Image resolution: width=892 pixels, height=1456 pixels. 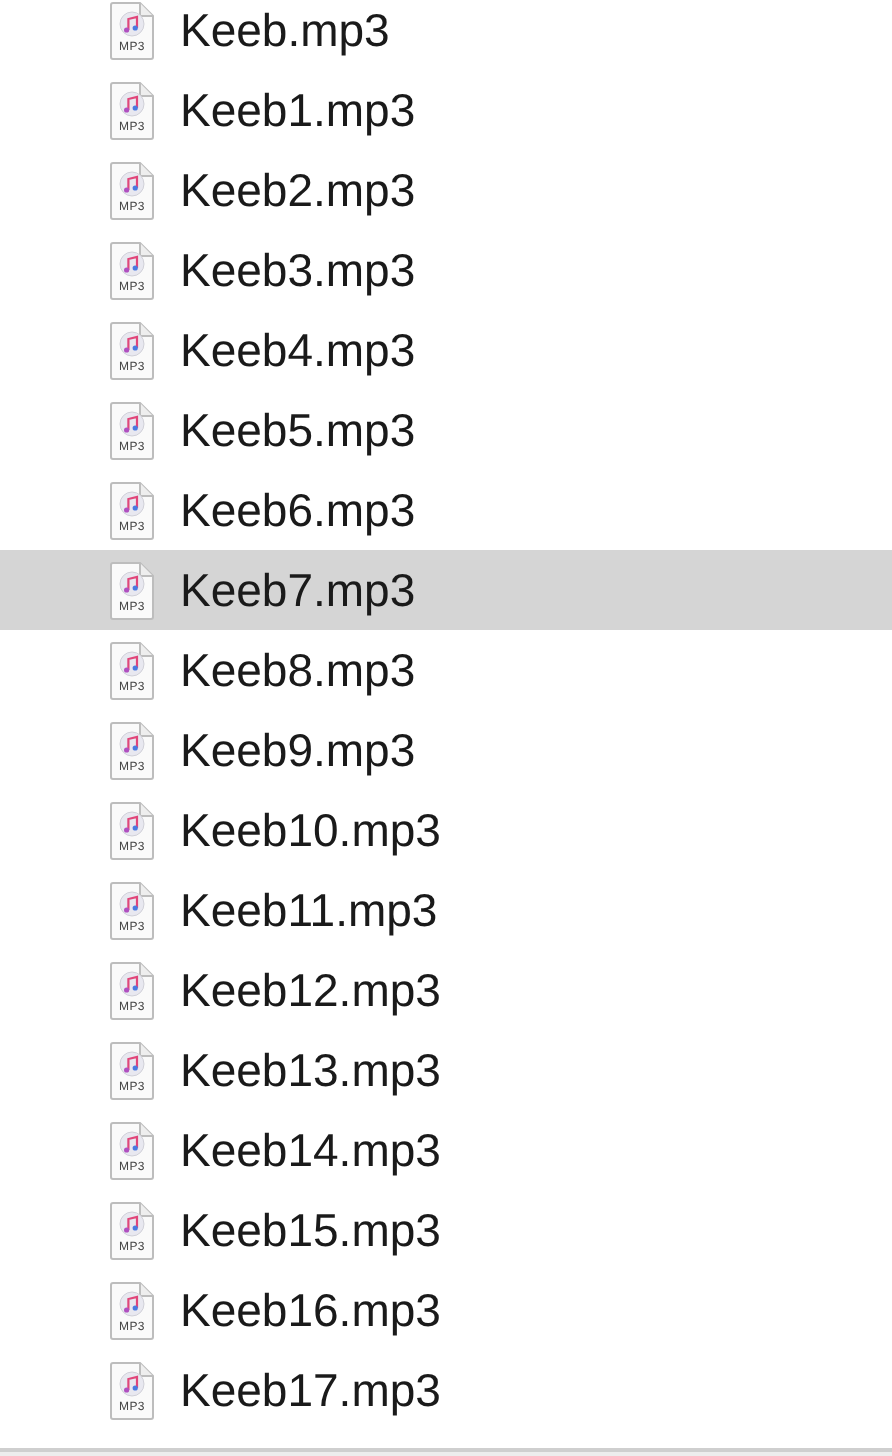 What do you see at coordinates (310, 1310) in the screenshot?
I see `file-name: Keeb16.mp3` at bounding box center [310, 1310].